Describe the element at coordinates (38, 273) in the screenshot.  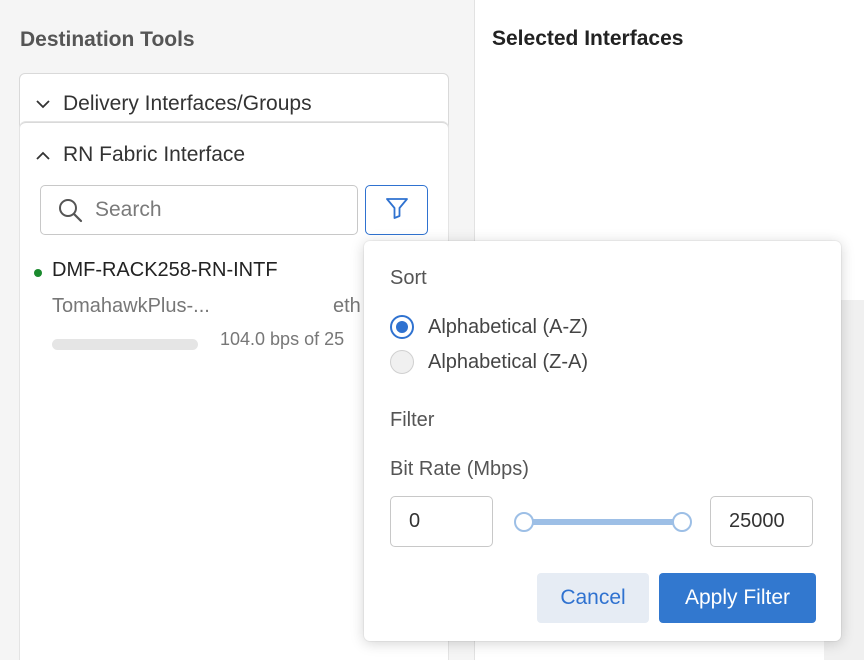
I see `status-dot` at that location.